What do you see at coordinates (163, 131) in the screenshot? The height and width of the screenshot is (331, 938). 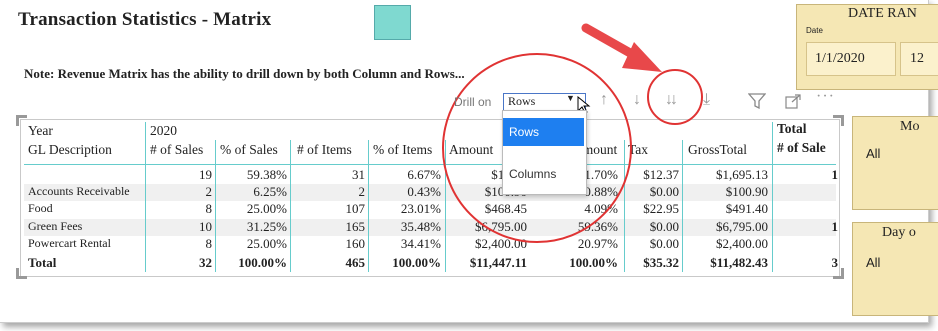 I see `year-value: 2020` at bounding box center [163, 131].